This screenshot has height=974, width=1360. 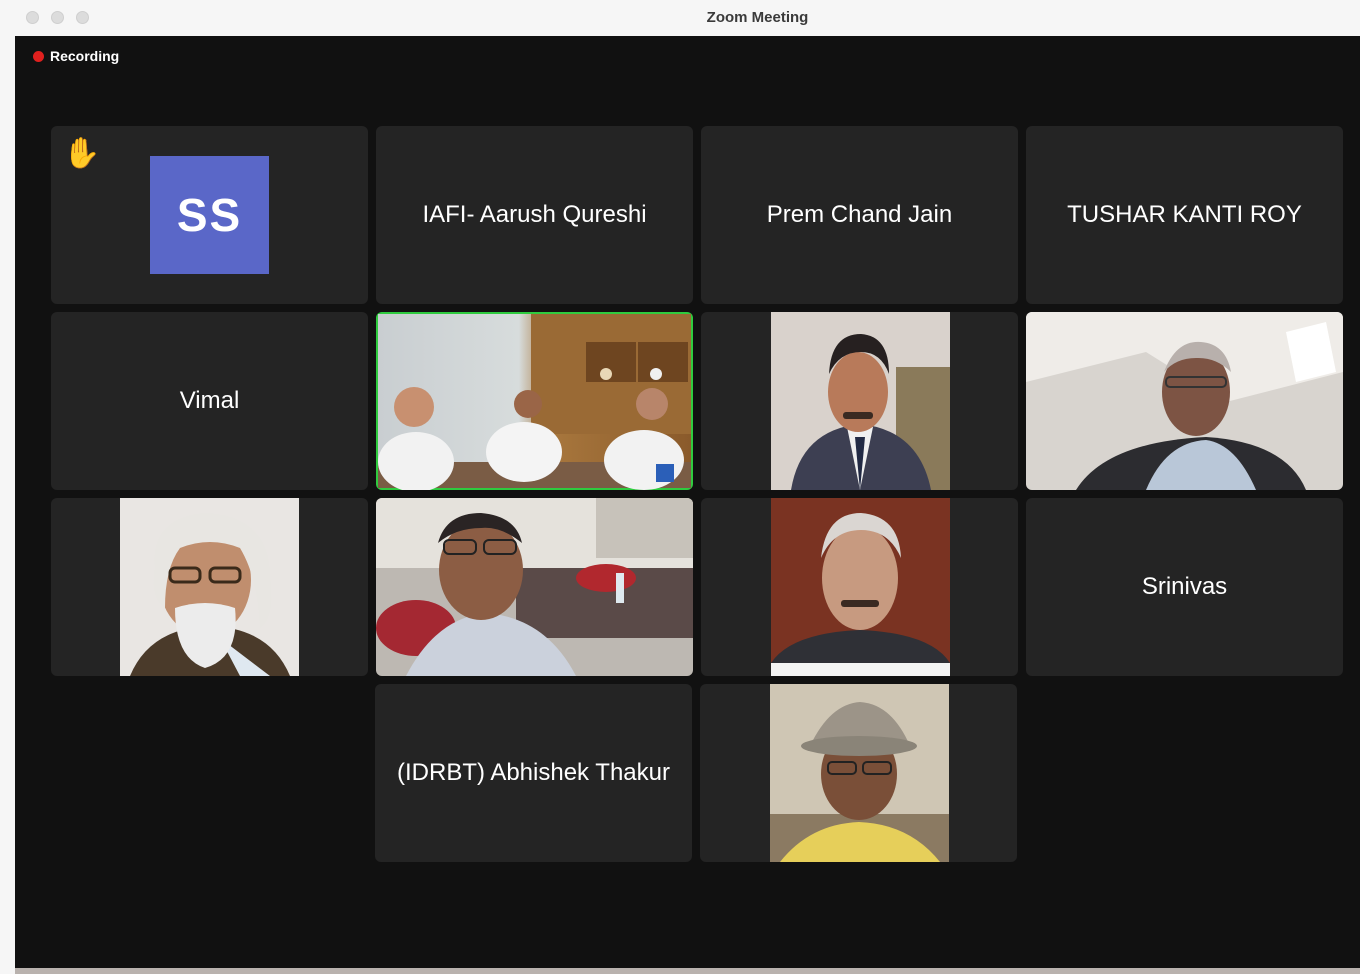 I want to click on window-titlebar: Zoom Meeting, so click(x=687, y=18).